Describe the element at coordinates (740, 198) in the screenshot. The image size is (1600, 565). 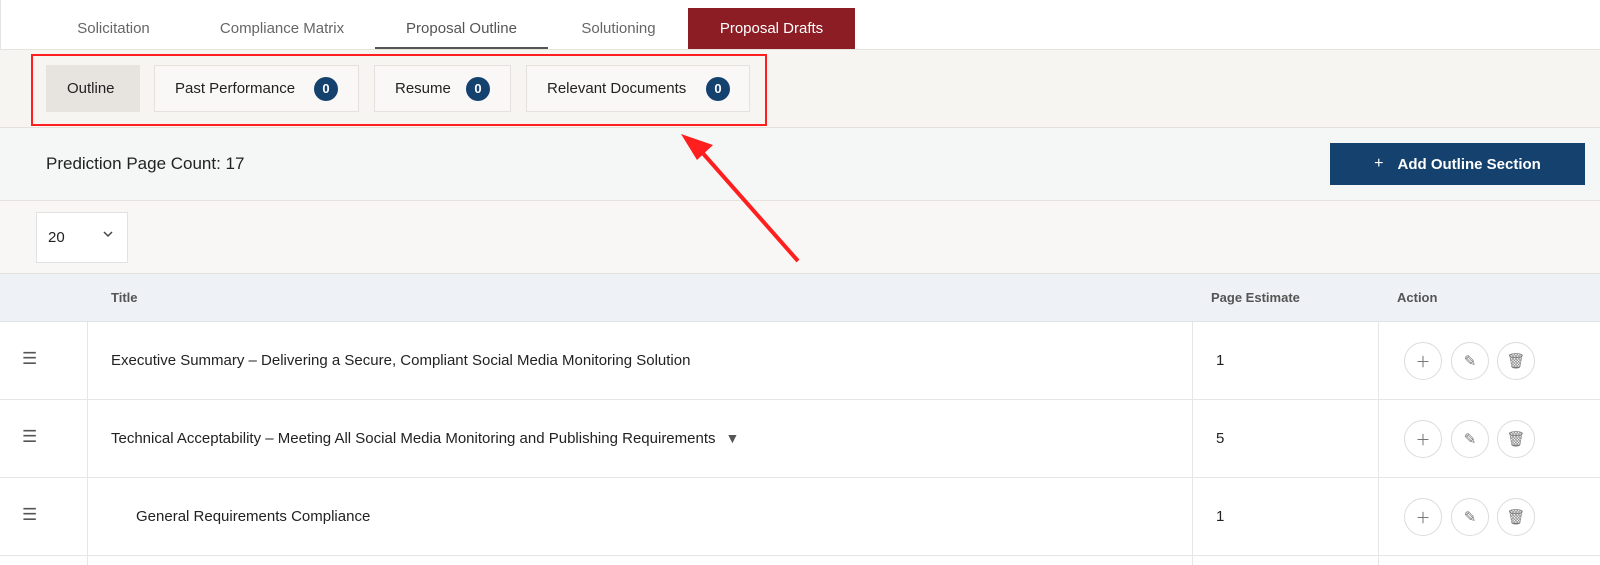
I see `annotation-arrow` at that location.